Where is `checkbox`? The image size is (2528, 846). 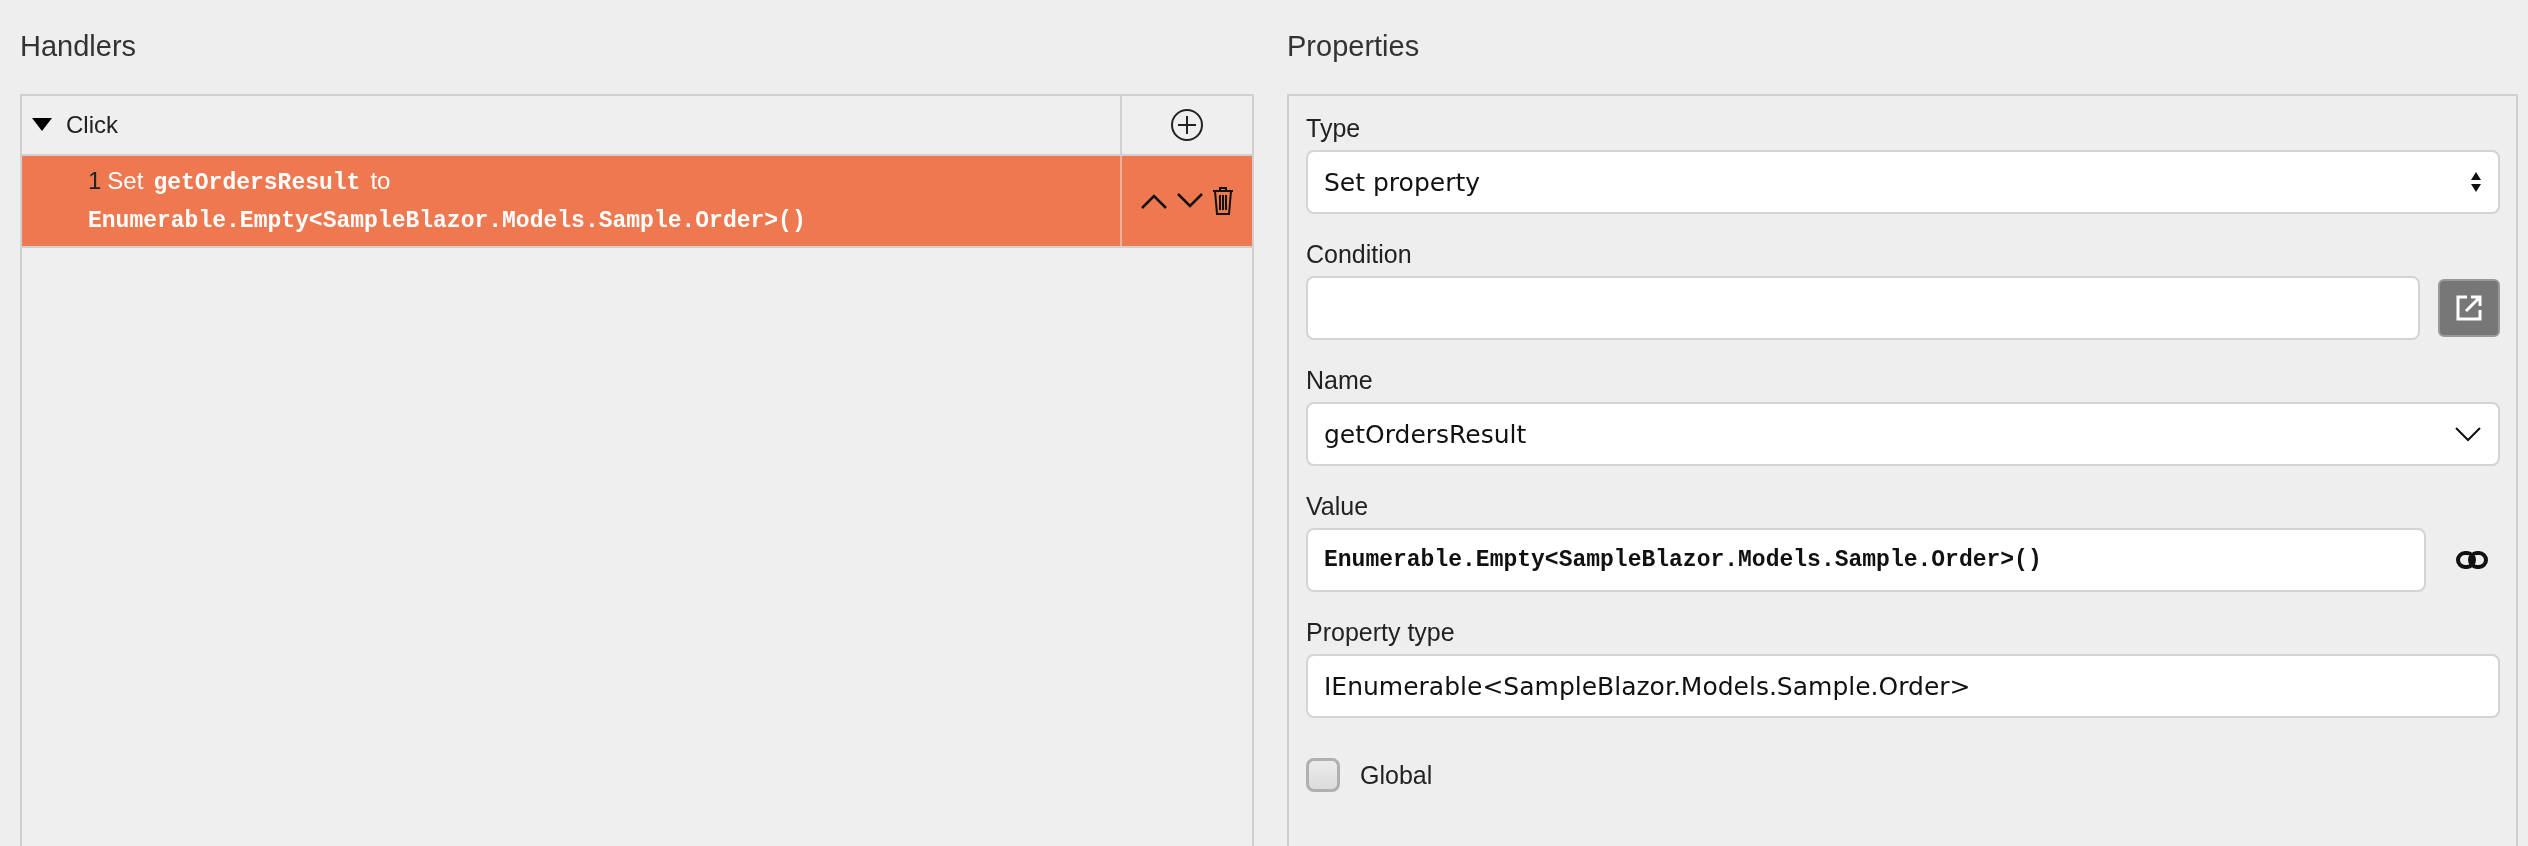
checkbox is located at coordinates (1323, 775).